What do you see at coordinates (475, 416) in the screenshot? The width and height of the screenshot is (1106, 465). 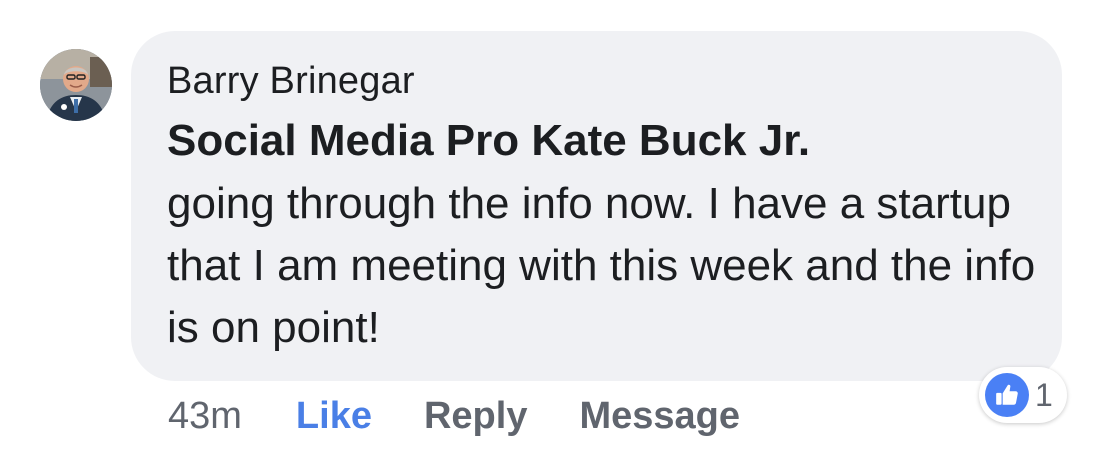 I see `reply-button: Reply` at bounding box center [475, 416].